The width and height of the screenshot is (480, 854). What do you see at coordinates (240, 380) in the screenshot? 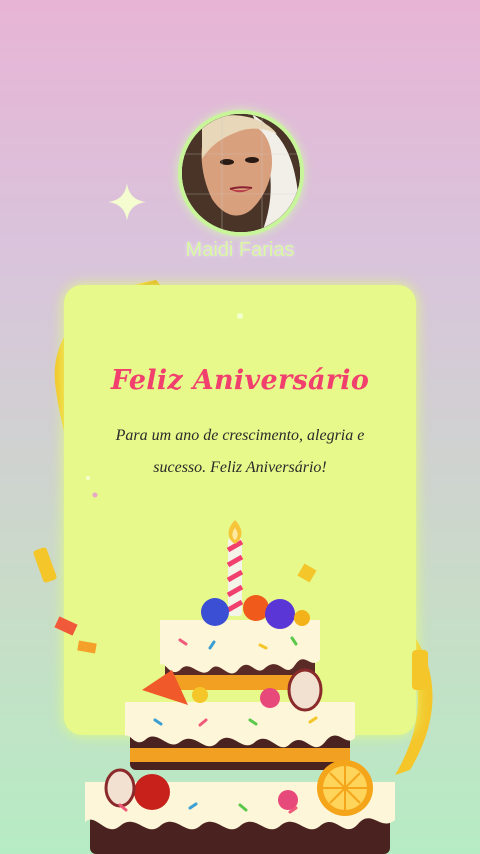
I see `card-title: Feliz Aniversário` at bounding box center [240, 380].